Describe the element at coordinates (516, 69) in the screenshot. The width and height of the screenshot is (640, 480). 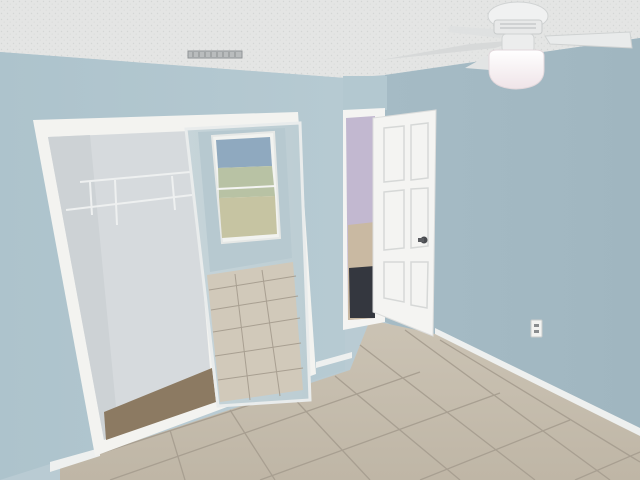
I see `light-globe` at that location.